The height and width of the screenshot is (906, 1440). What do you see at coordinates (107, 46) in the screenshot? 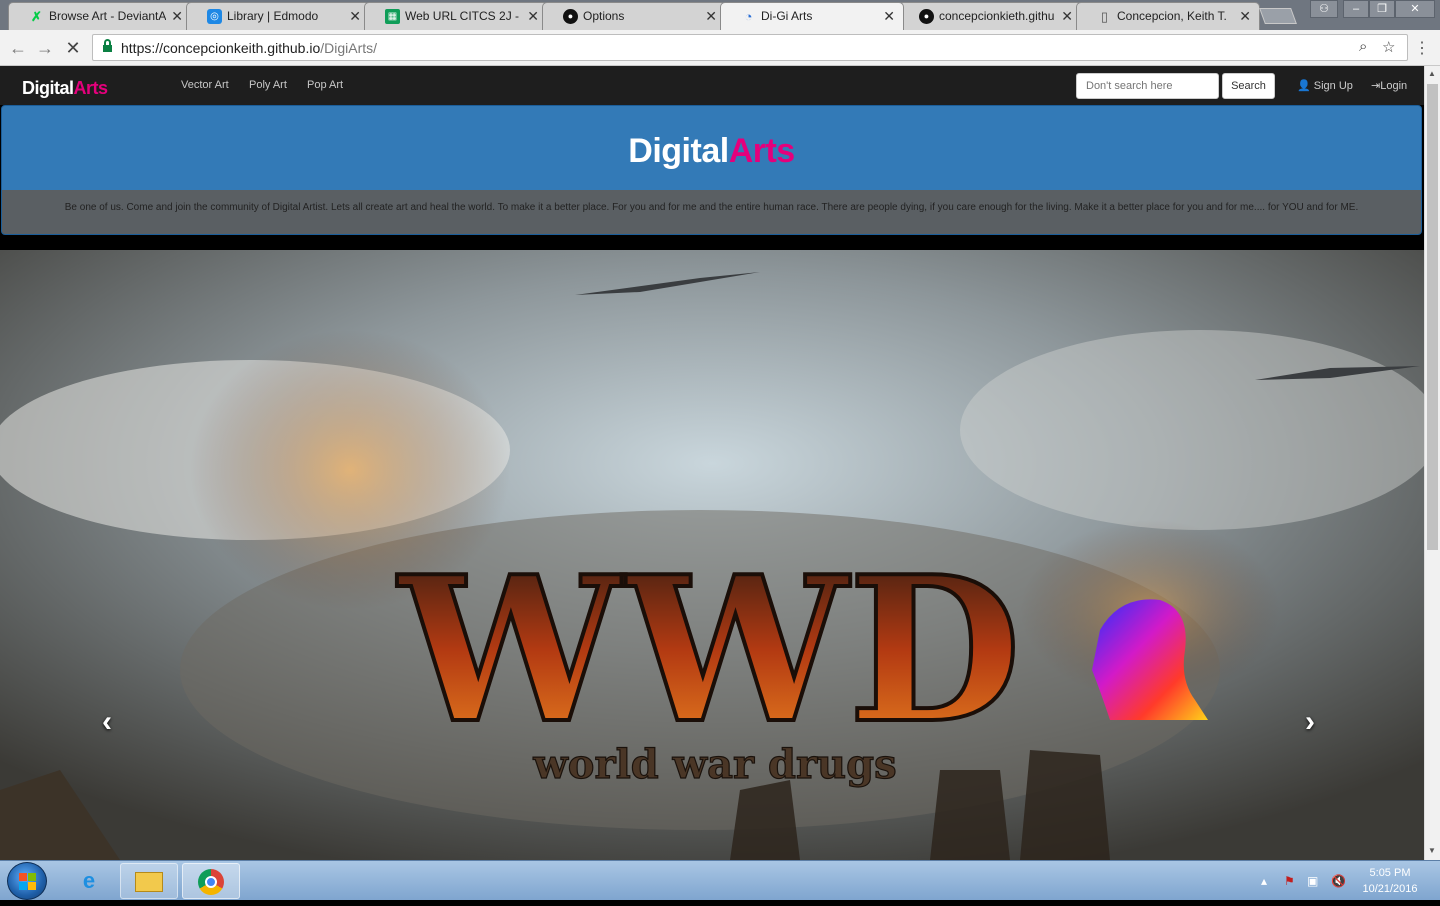
I see `lock-icon` at bounding box center [107, 46].